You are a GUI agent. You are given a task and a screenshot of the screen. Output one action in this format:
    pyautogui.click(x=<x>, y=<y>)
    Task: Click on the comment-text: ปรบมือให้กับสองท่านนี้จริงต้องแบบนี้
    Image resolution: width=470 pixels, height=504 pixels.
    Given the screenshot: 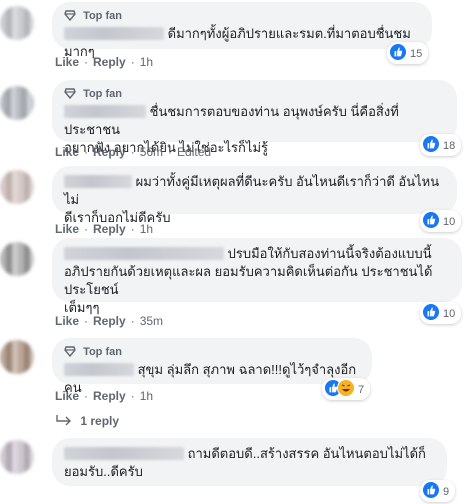 What is the action you would take?
    pyautogui.click(x=329, y=253)
    